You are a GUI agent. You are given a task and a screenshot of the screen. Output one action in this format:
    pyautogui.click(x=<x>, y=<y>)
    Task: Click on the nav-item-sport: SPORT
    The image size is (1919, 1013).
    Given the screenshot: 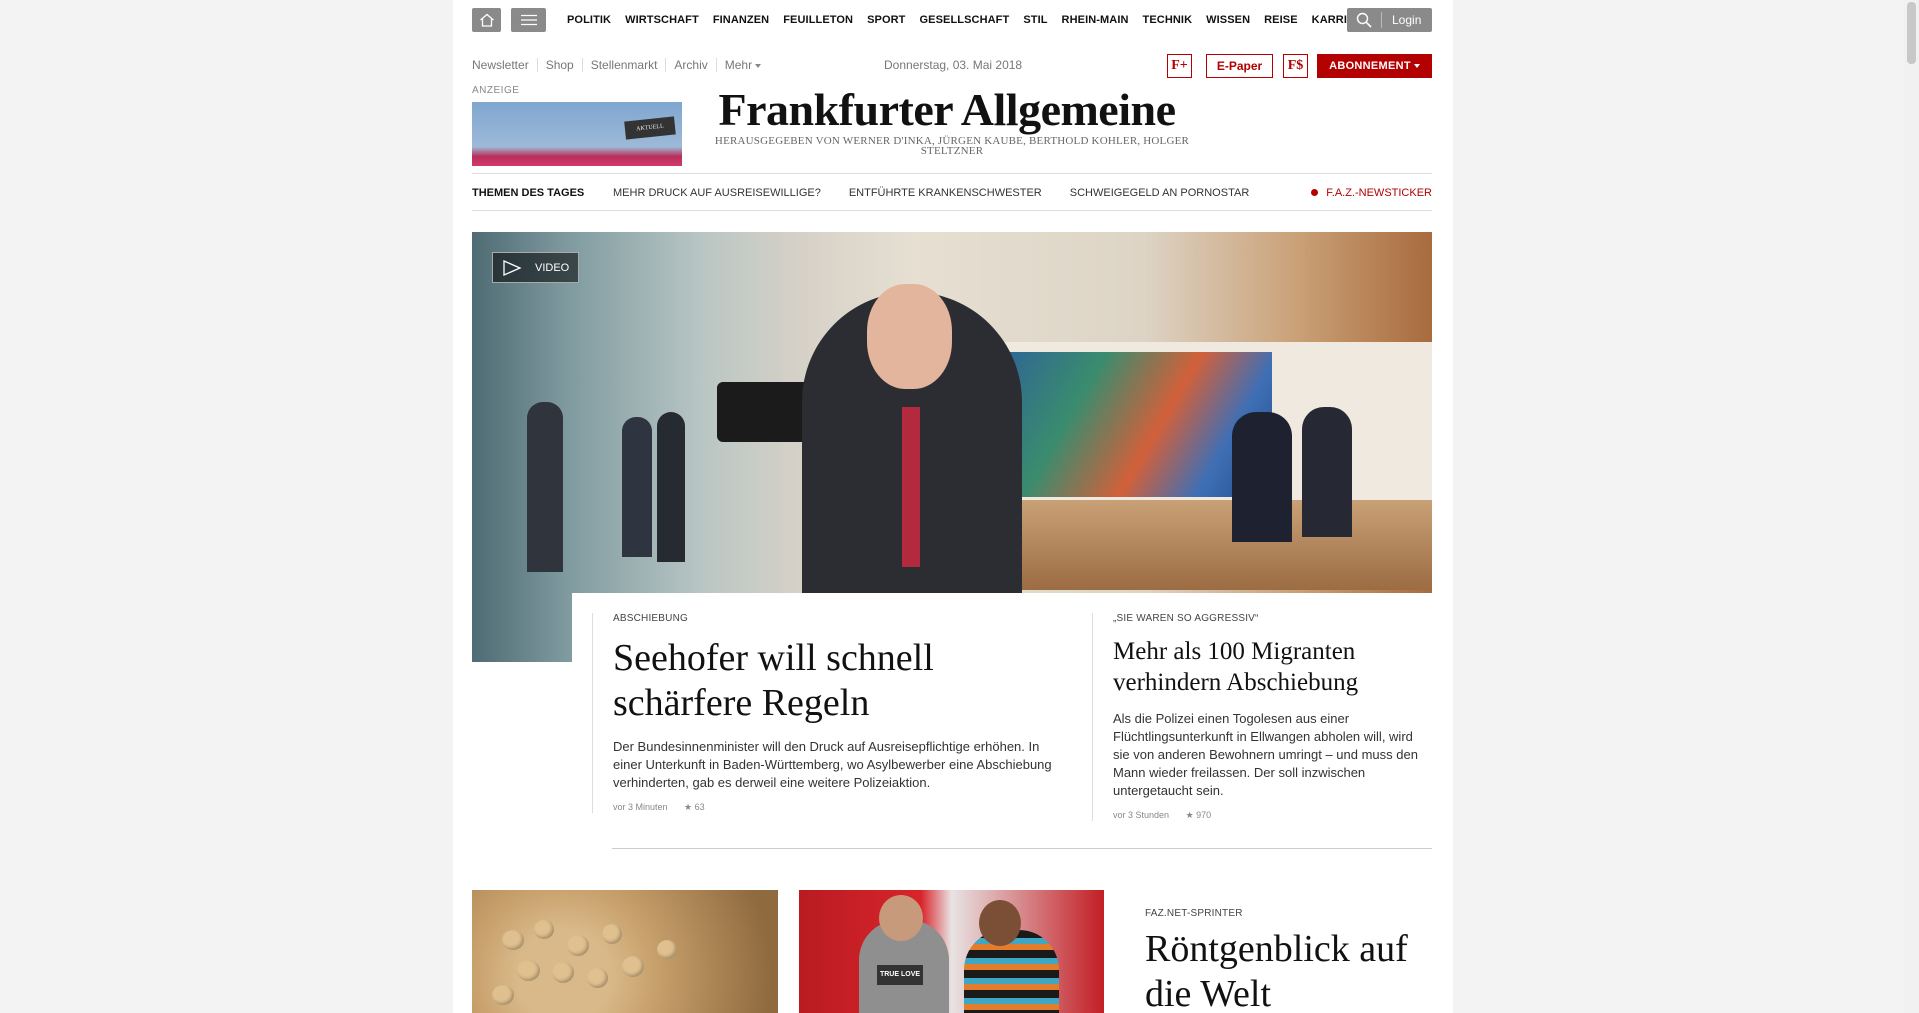 What is the action you would take?
    pyautogui.click(x=886, y=20)
    